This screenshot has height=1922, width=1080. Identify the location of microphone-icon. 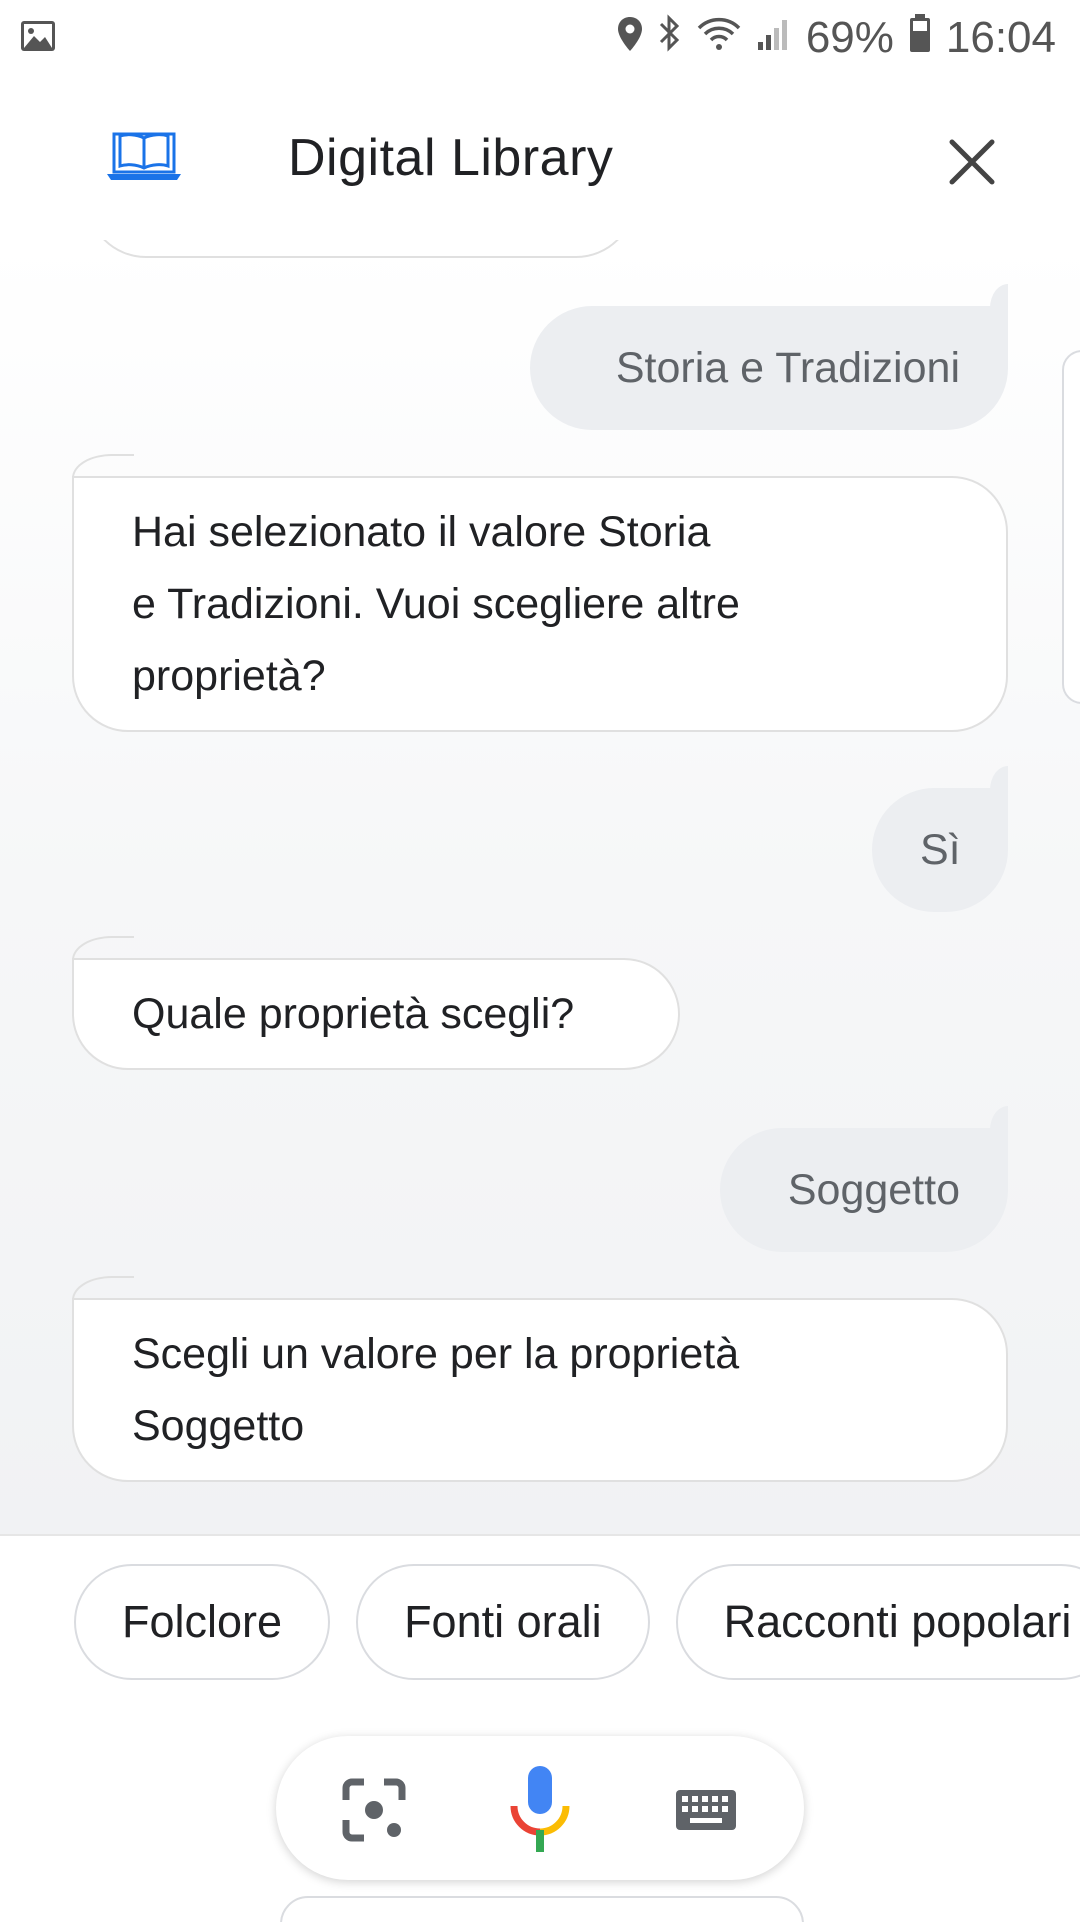
(540, 1809).